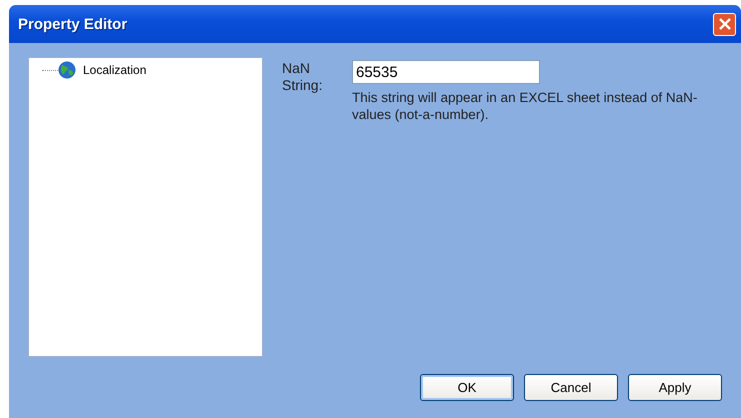 The height and width of the screenshot is (418, 741). Describe the element at coordinates (446, 72) in the screenshot. I see `input-field: 65535` at that location.